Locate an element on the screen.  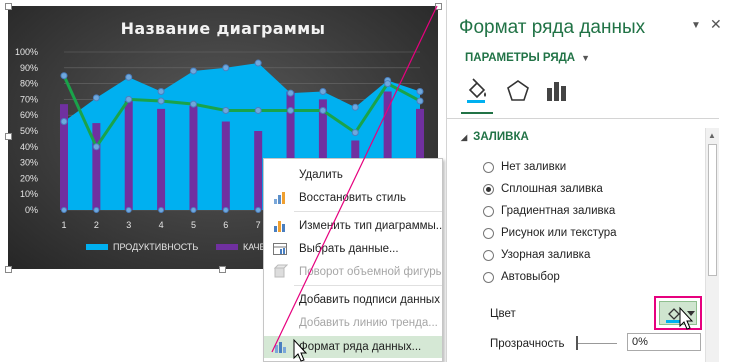
radio-picture-fill: Рисунок или текстура is located at coordinates (550, 233).